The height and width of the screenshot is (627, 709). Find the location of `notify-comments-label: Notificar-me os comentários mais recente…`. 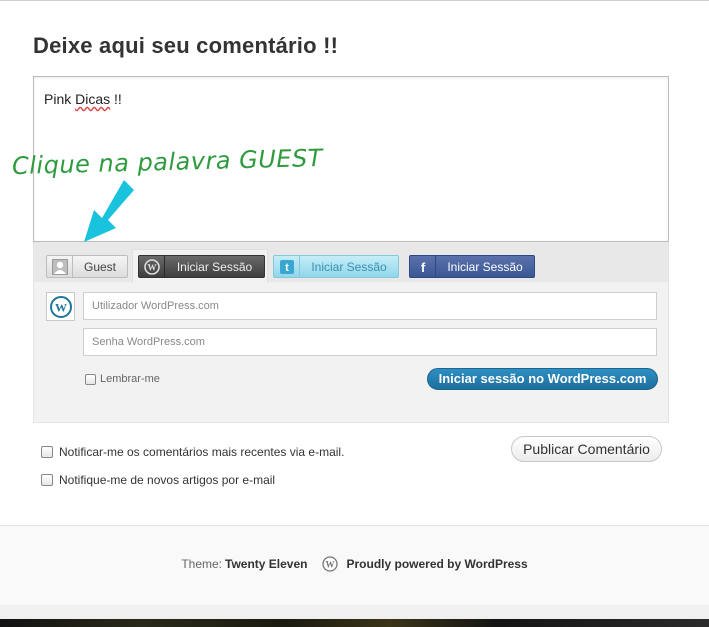

notify-comments-label: Notificar-me os comentários mais recente… is located at coordinates (202, 452).